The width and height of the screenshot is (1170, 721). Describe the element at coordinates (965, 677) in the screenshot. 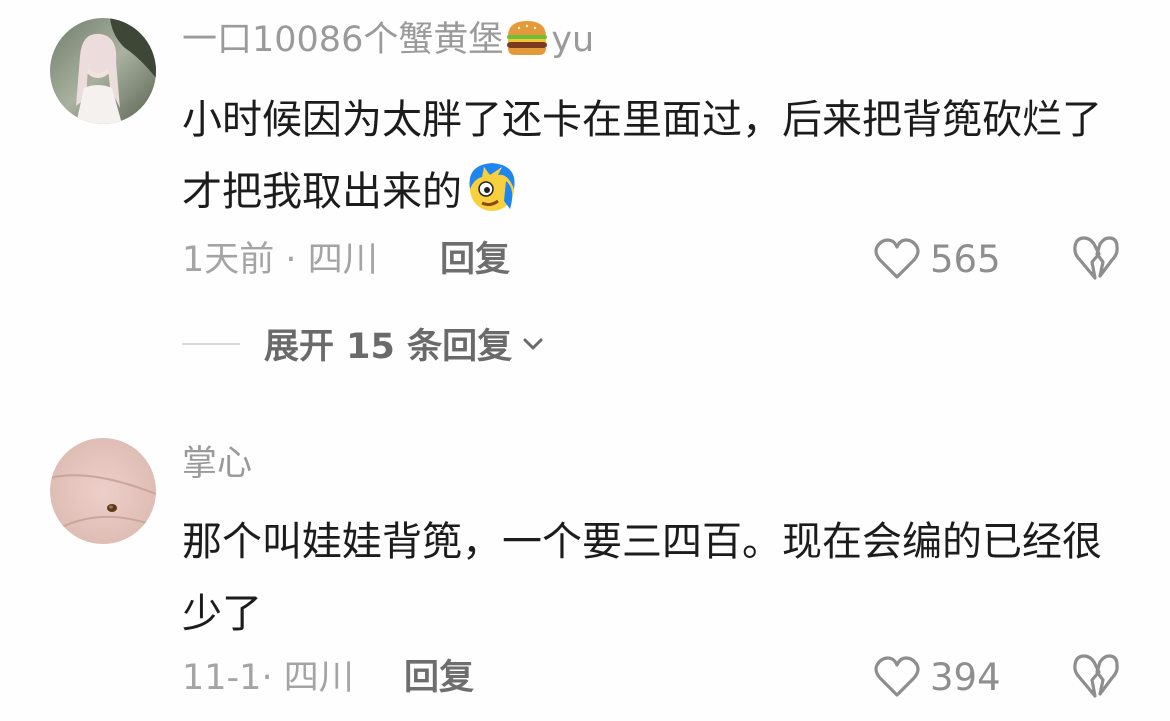

I see `like-count: 394` at that location.